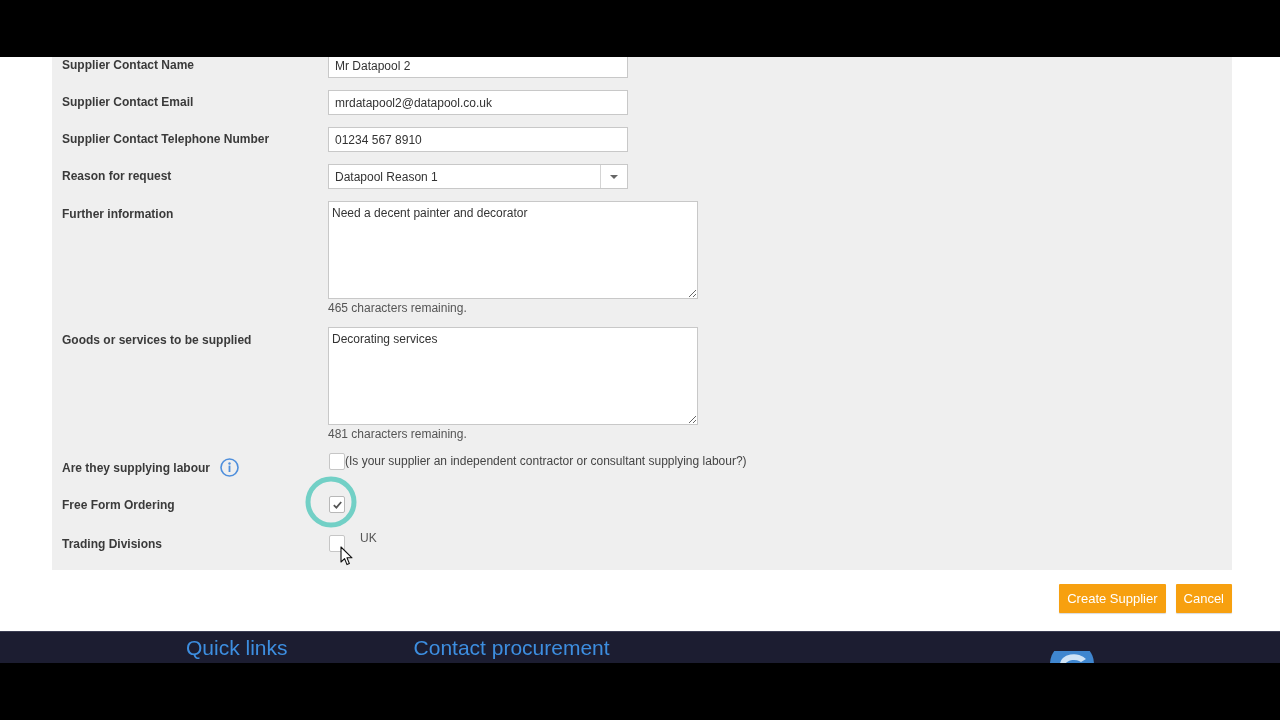  What do you see at coordinates (397, 434) in the screenshot?
I see `character-counter: 481 characters remaining.` at bounding box center [397, 434].